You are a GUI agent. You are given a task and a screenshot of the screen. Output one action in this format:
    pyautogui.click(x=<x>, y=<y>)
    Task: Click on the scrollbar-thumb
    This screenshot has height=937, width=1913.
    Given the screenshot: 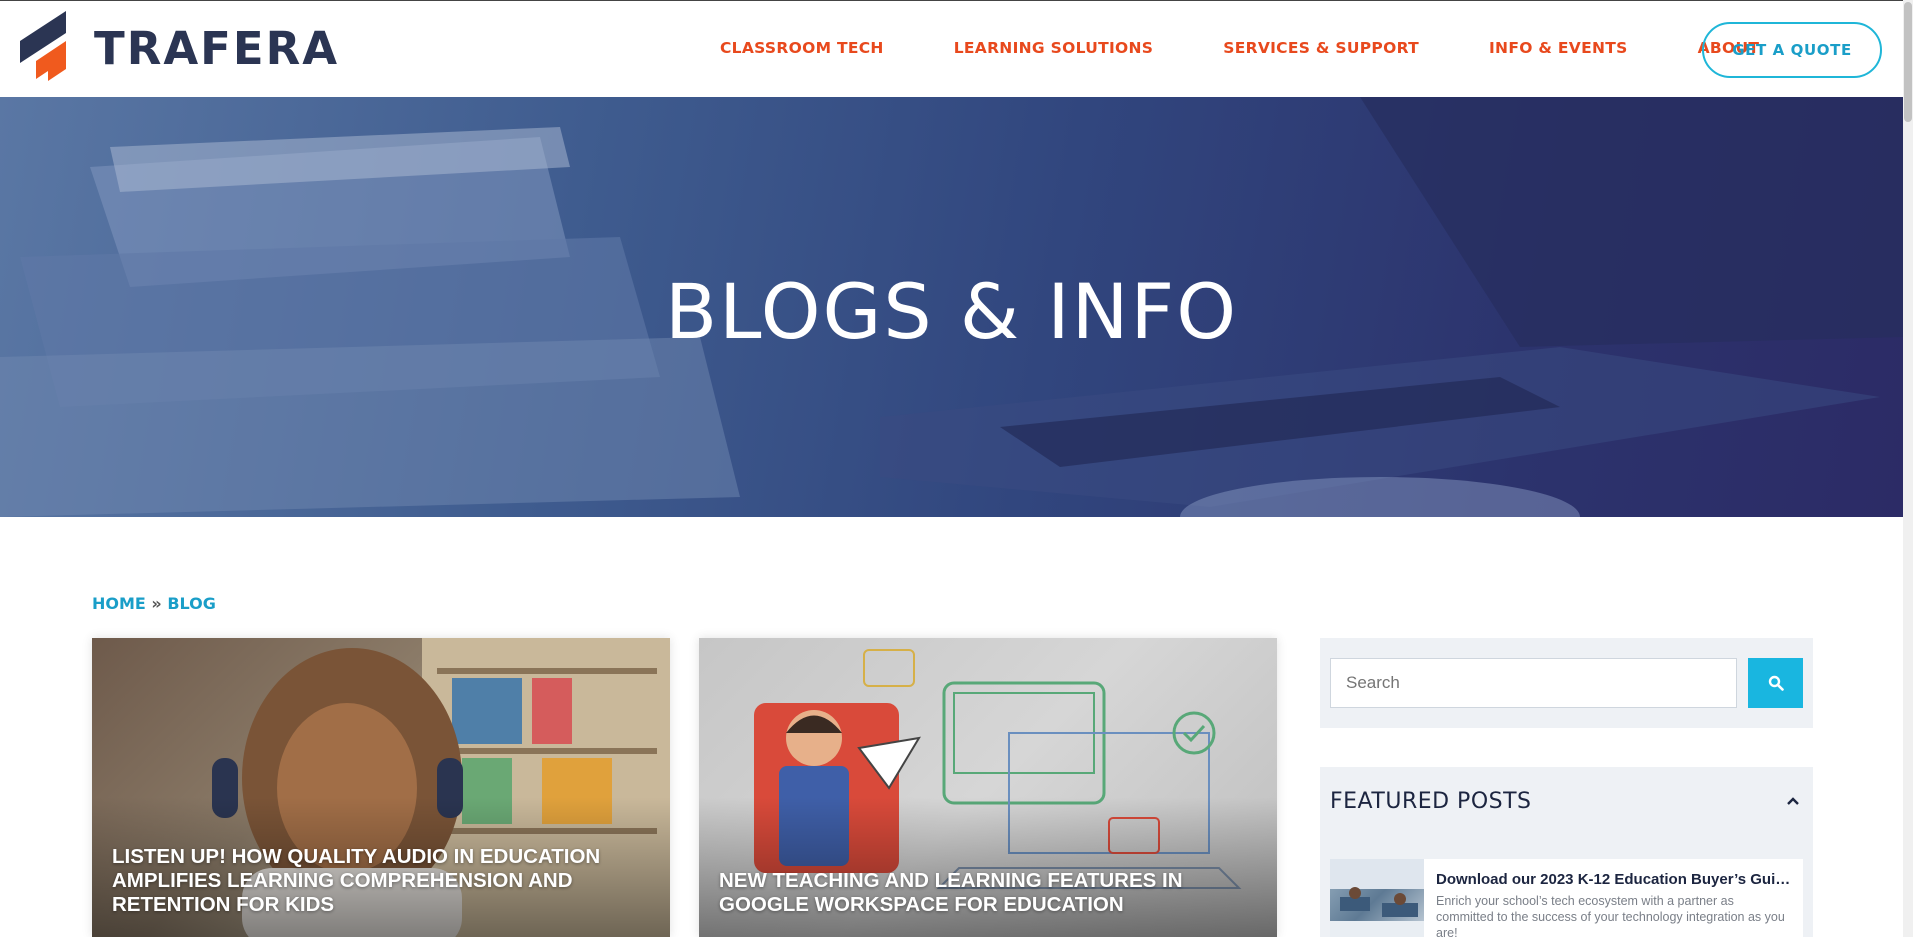 What is the action you would take?
    pyautogui.click(x=1908, y=62)
    